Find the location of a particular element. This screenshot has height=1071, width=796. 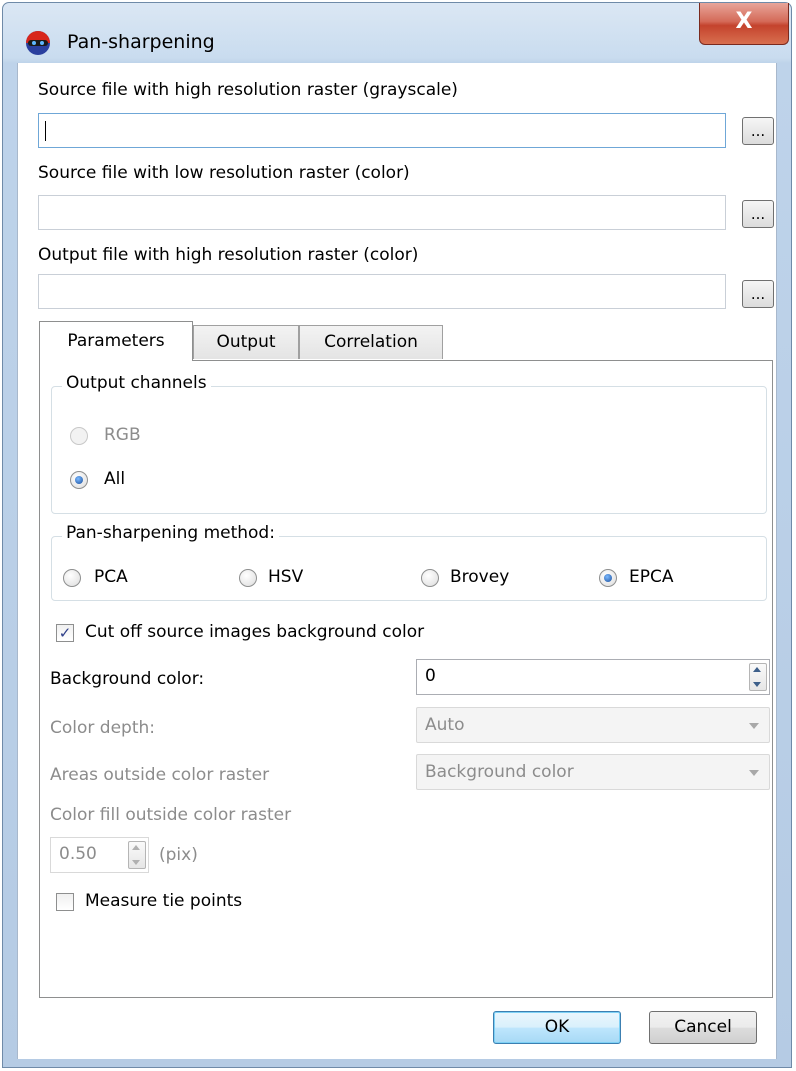

epca-radio is located at coordinates (608, 578).